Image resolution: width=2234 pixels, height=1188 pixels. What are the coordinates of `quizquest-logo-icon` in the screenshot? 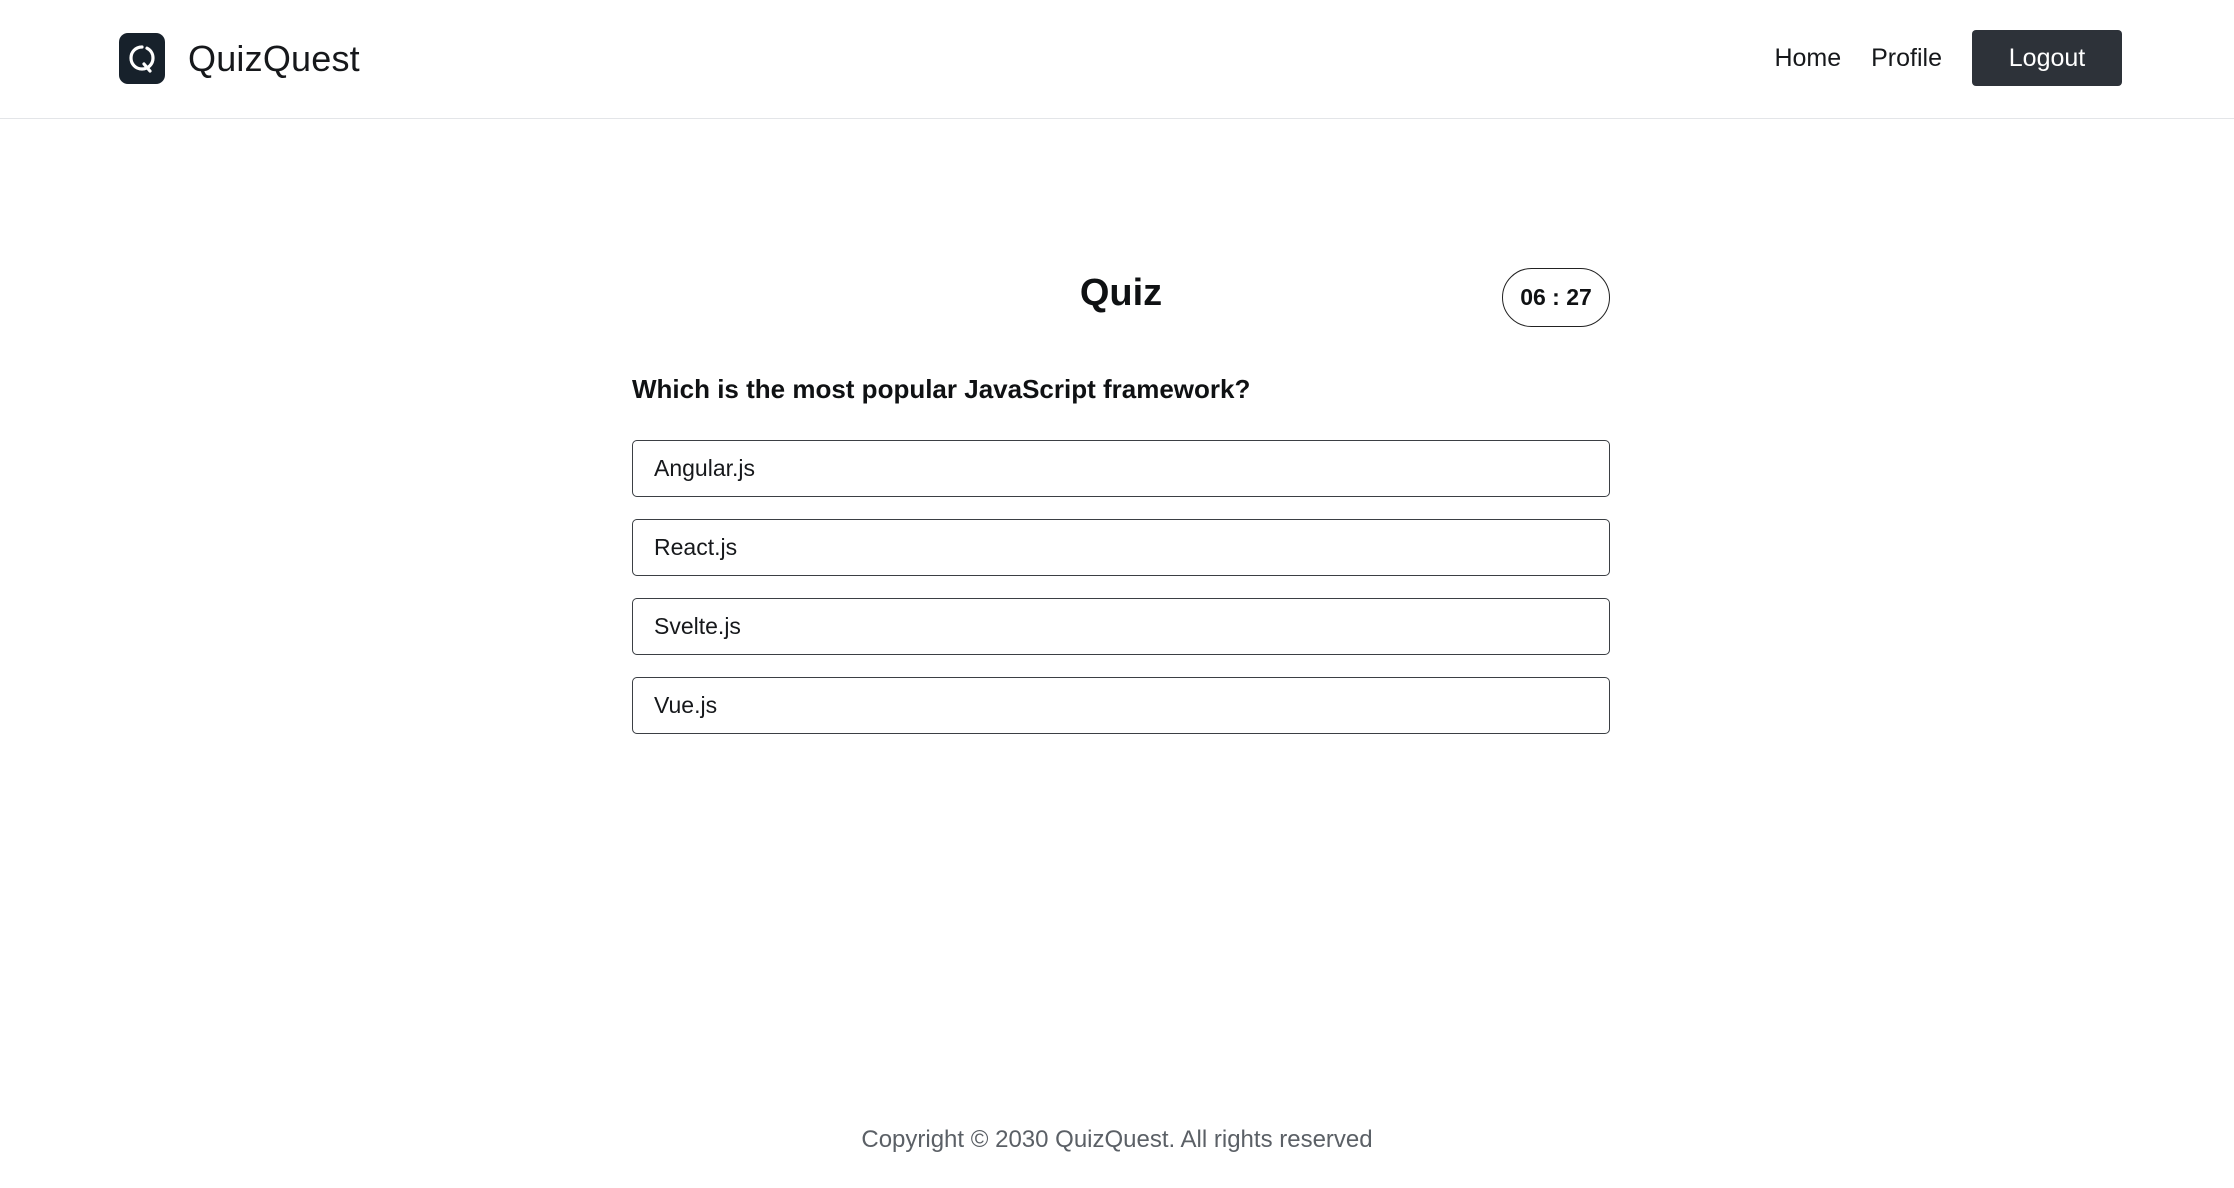 It's located at (142, 58).